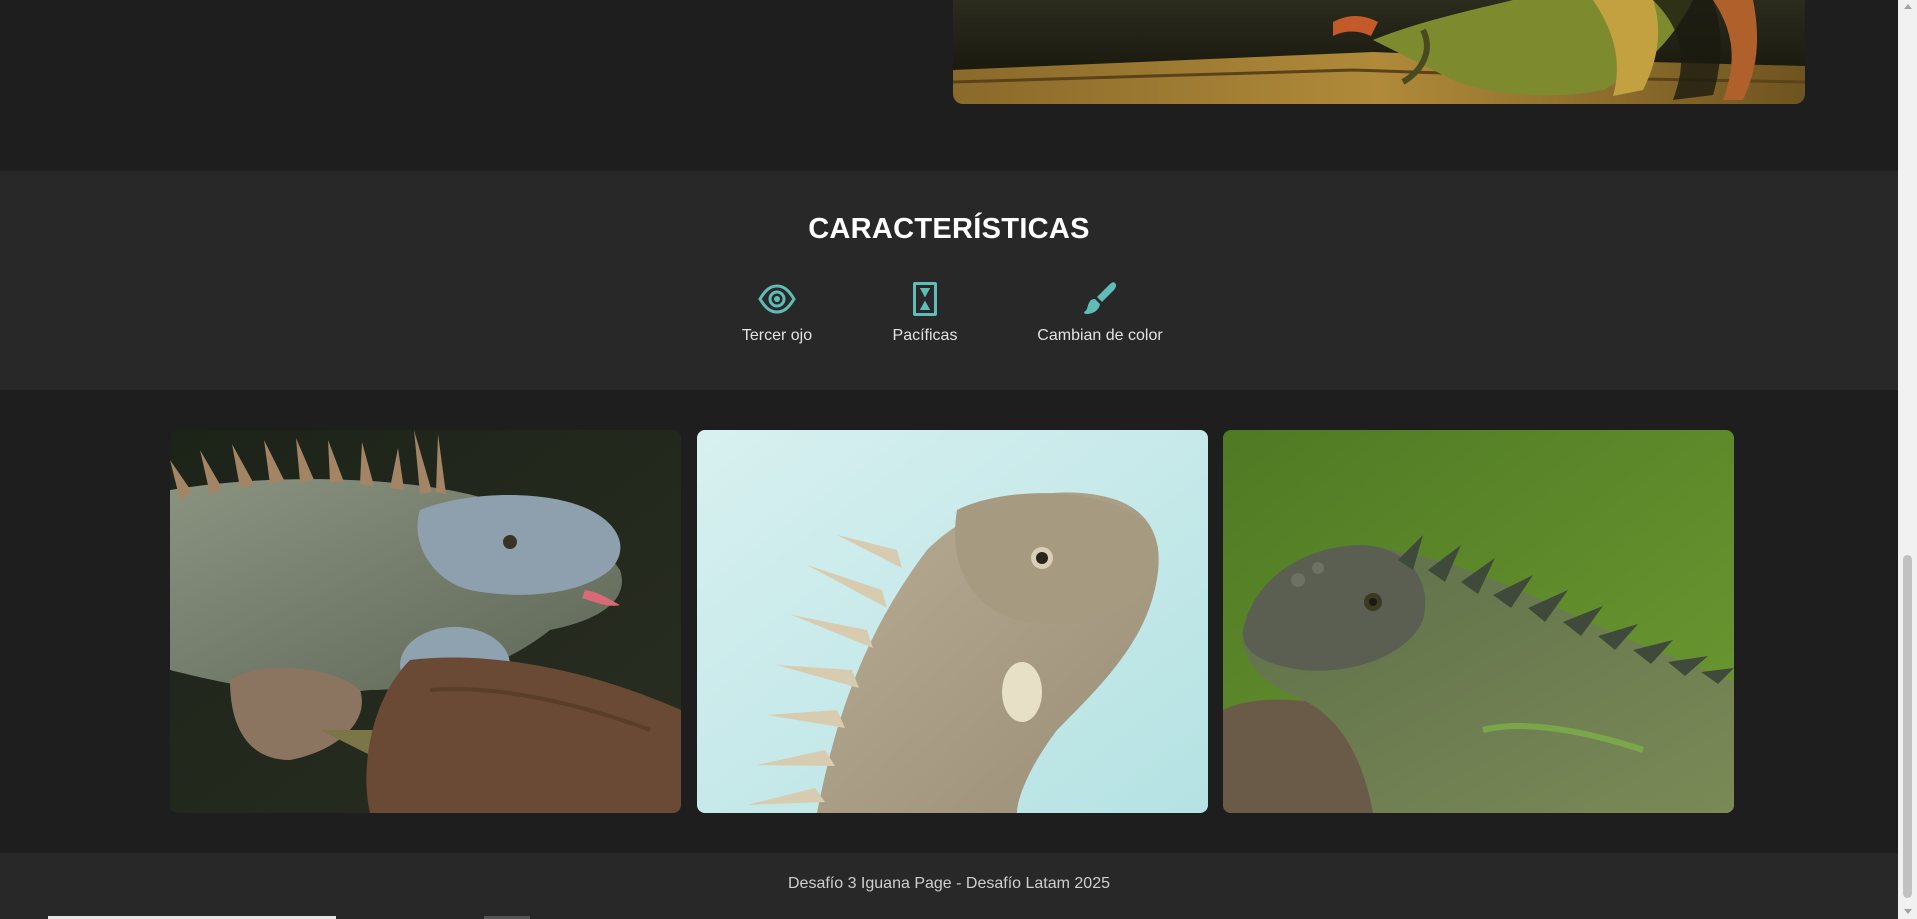 The image size is (1917, 919). Describe the element at coordinates (1908, 6) in the screenshot. I see `scroll-up-arrow-icon` at that location.